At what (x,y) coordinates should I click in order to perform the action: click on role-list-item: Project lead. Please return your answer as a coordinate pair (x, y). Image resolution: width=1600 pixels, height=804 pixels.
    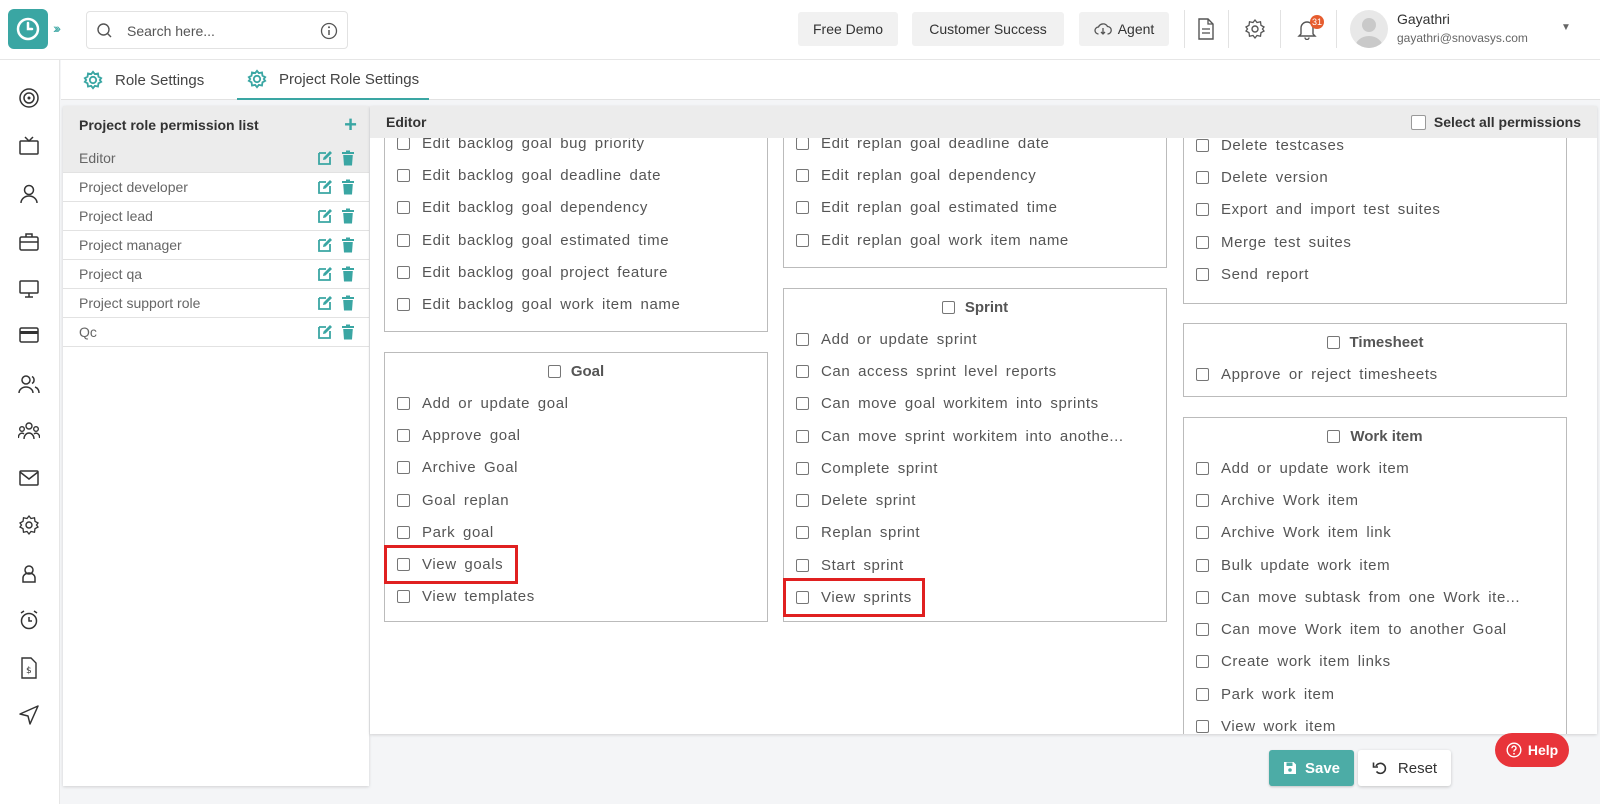
    Looking at the image, I should click on (216, 216).